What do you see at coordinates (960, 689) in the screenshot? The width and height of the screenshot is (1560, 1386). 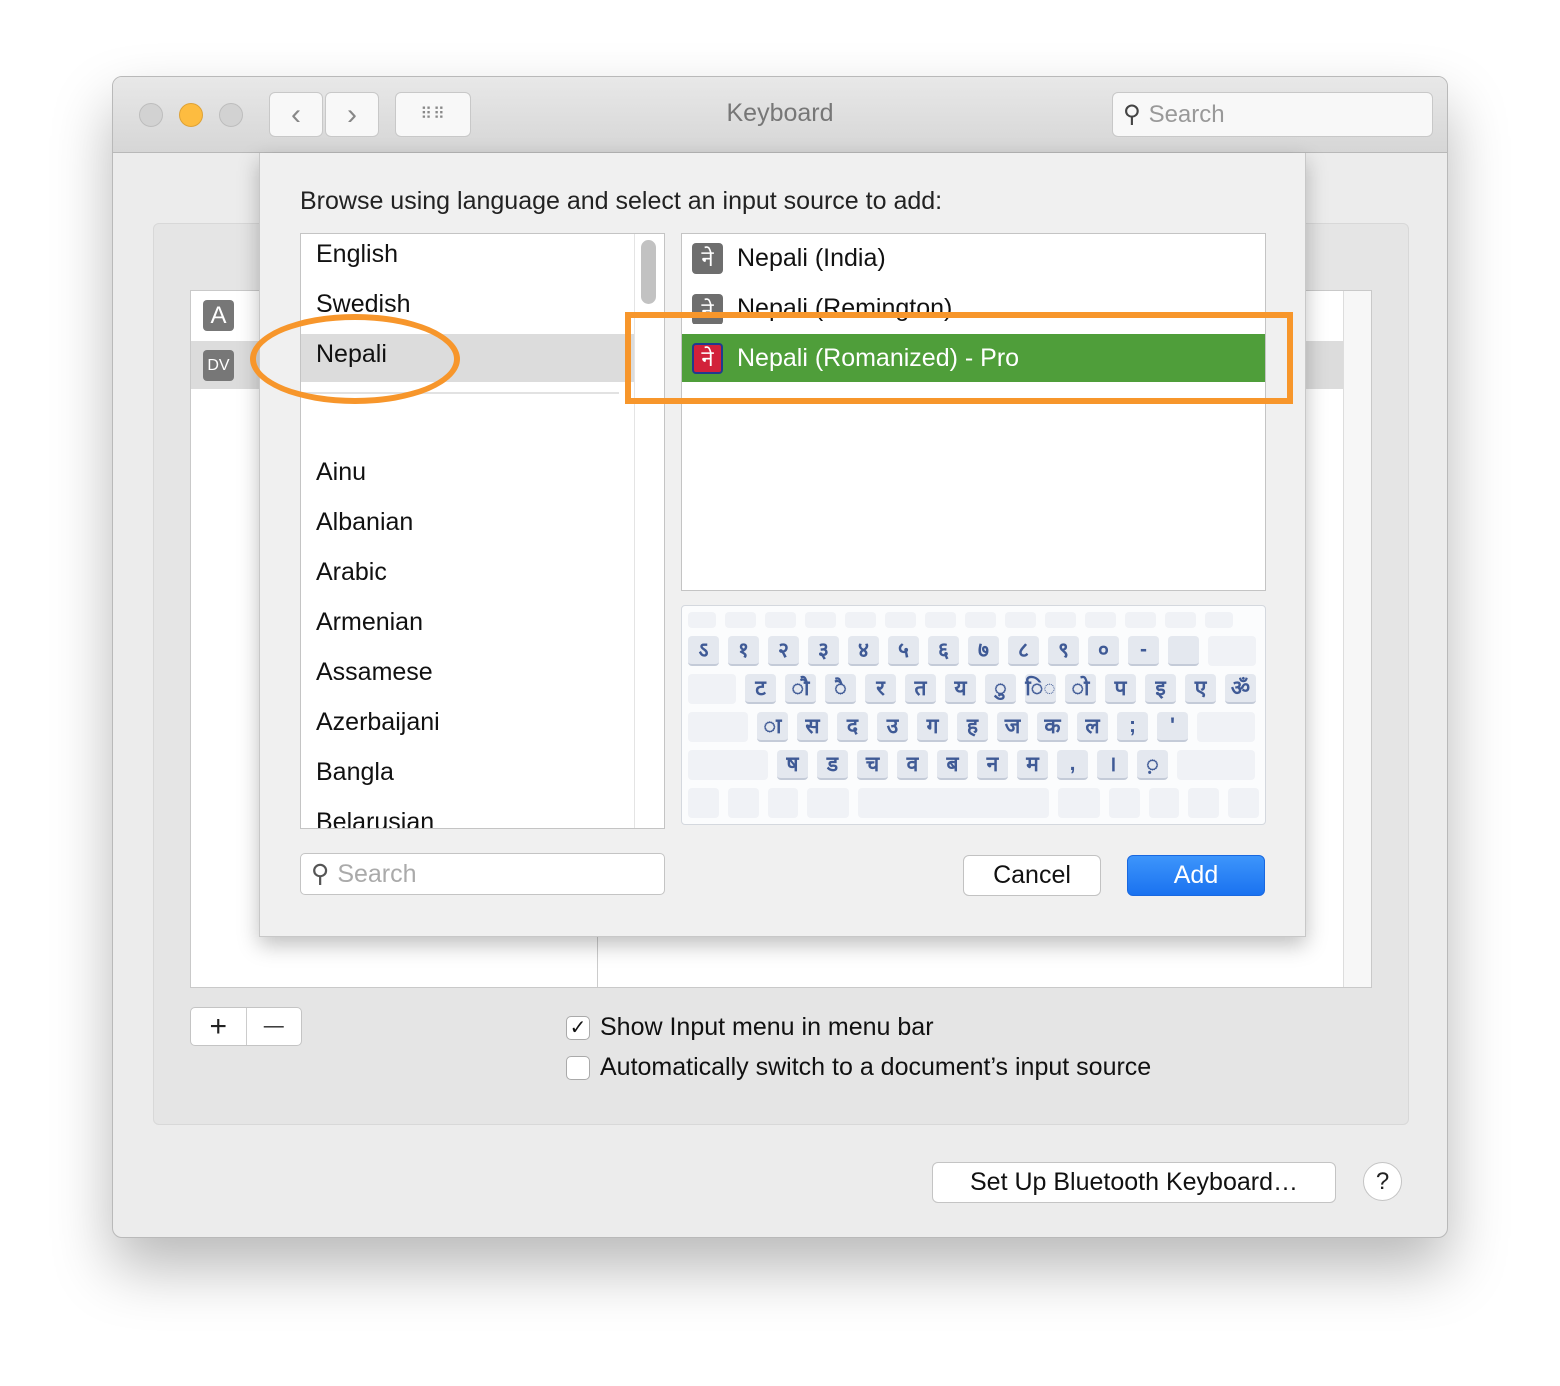 I see `keyboard-key: य` at bounding box center [960, 689].